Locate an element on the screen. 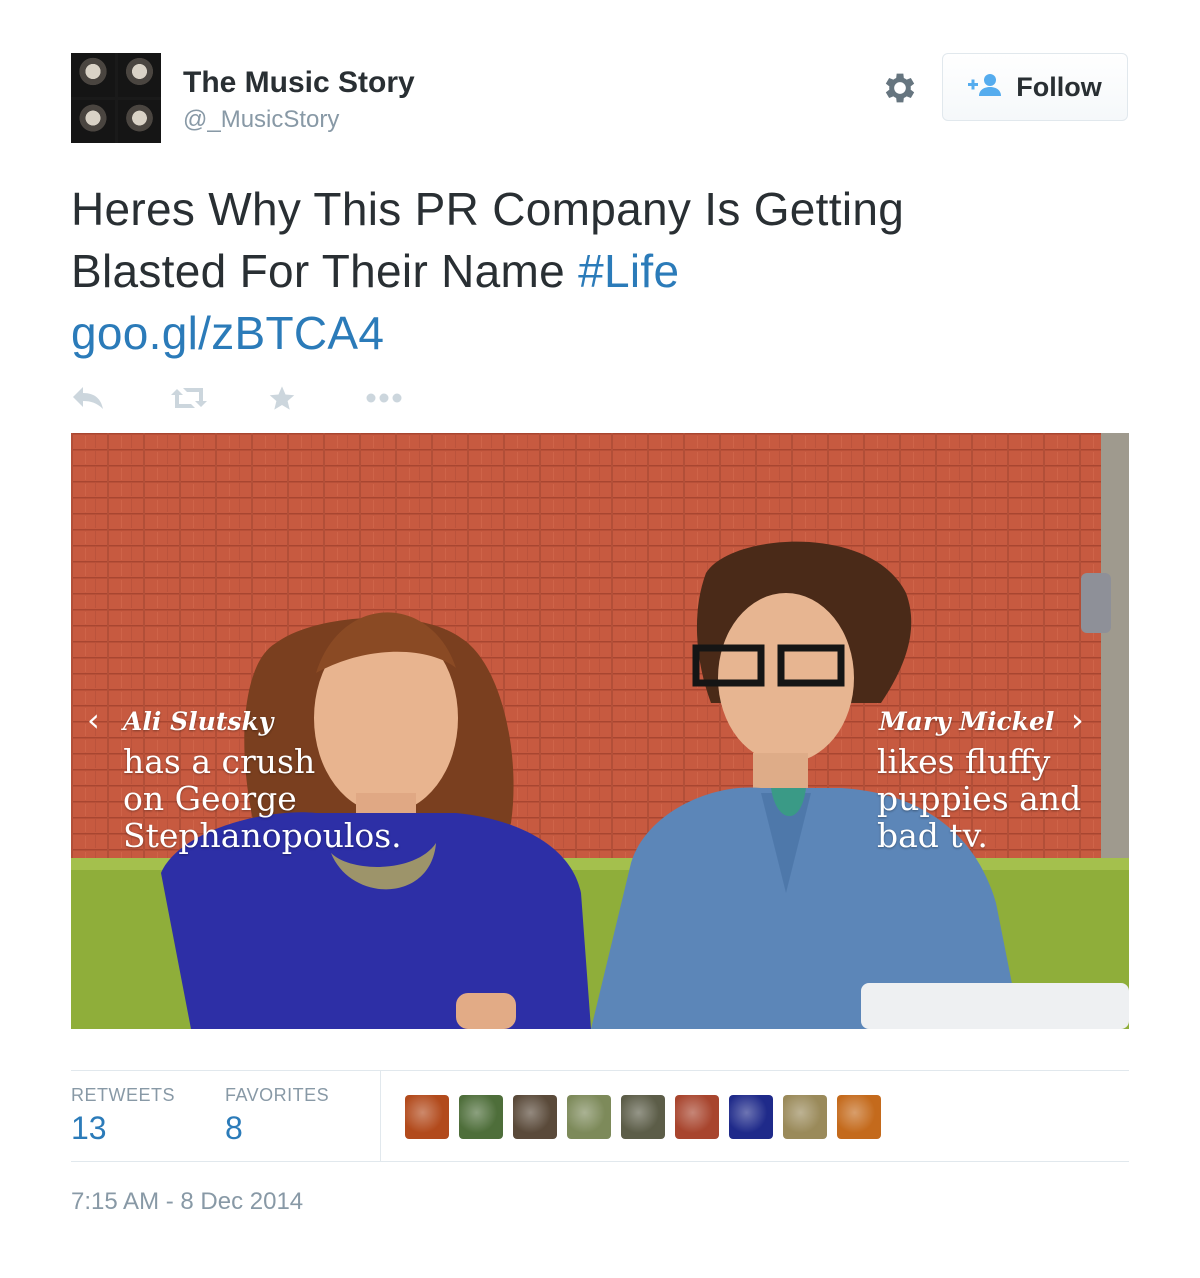 The image size is (1200, 1278). more-icon is located at coordinates (414, 398).